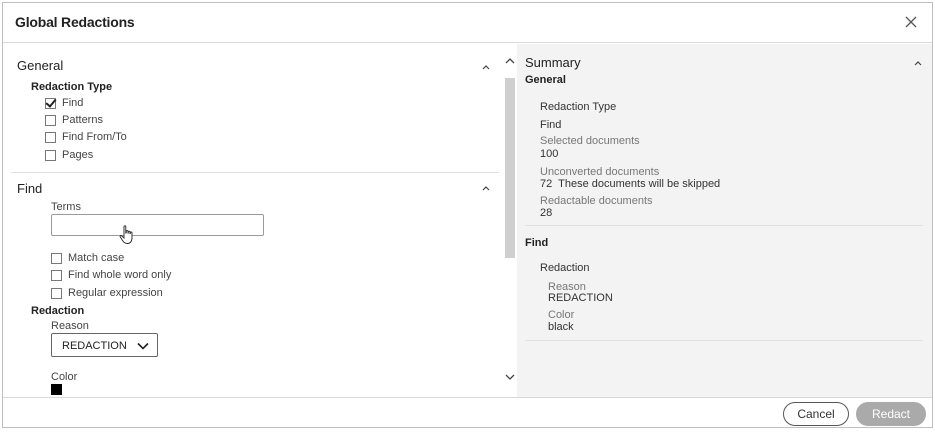 This screenshot has height=432, width=935. What do you see at coordinates (115, 293) in the screenshot?
I see `regular-expression-label: Regular expression` at bounding box center [115, 293].